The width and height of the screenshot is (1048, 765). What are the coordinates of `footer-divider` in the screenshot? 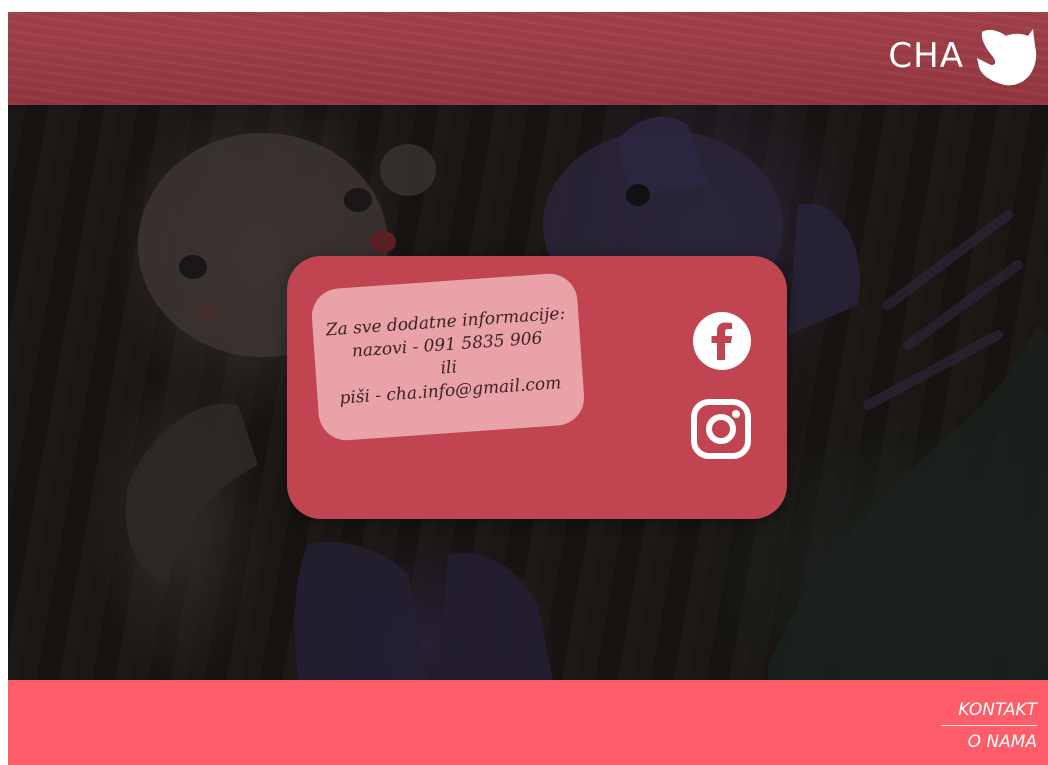 It's located at (989, 725).